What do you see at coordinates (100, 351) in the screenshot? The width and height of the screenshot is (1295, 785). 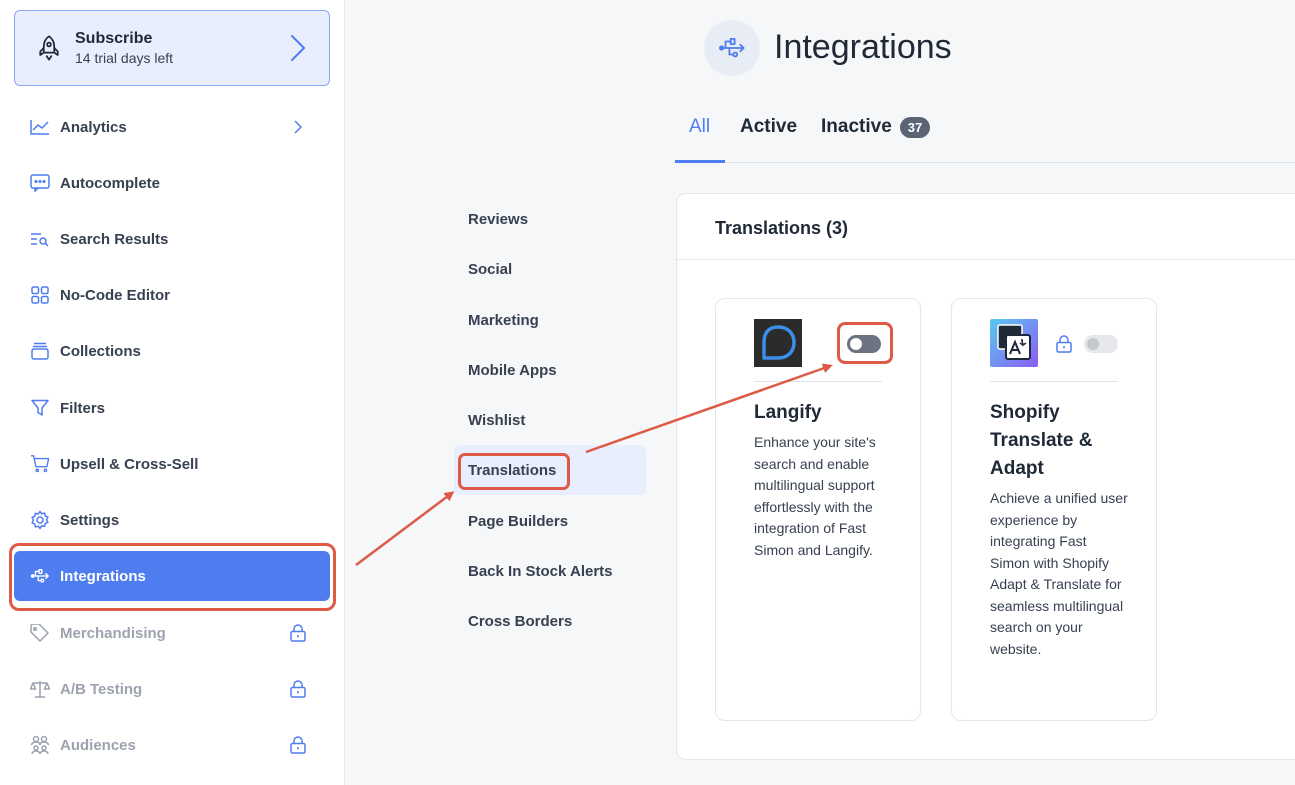 I see `sidebar-item-label: Collections` at bounding box center [100, 351].